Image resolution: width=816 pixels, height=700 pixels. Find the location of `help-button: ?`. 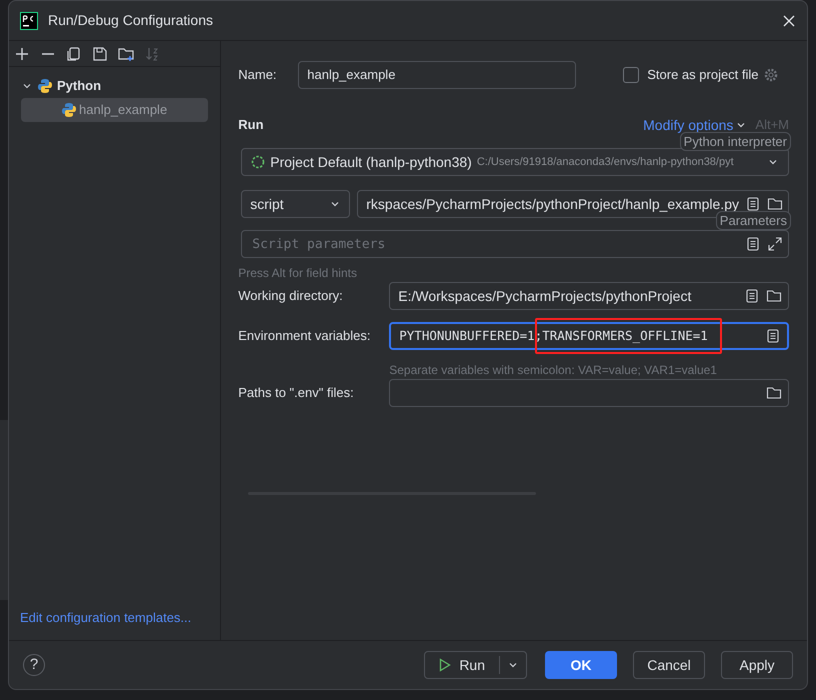

help-button: ? is located at coordinates (34, 665).